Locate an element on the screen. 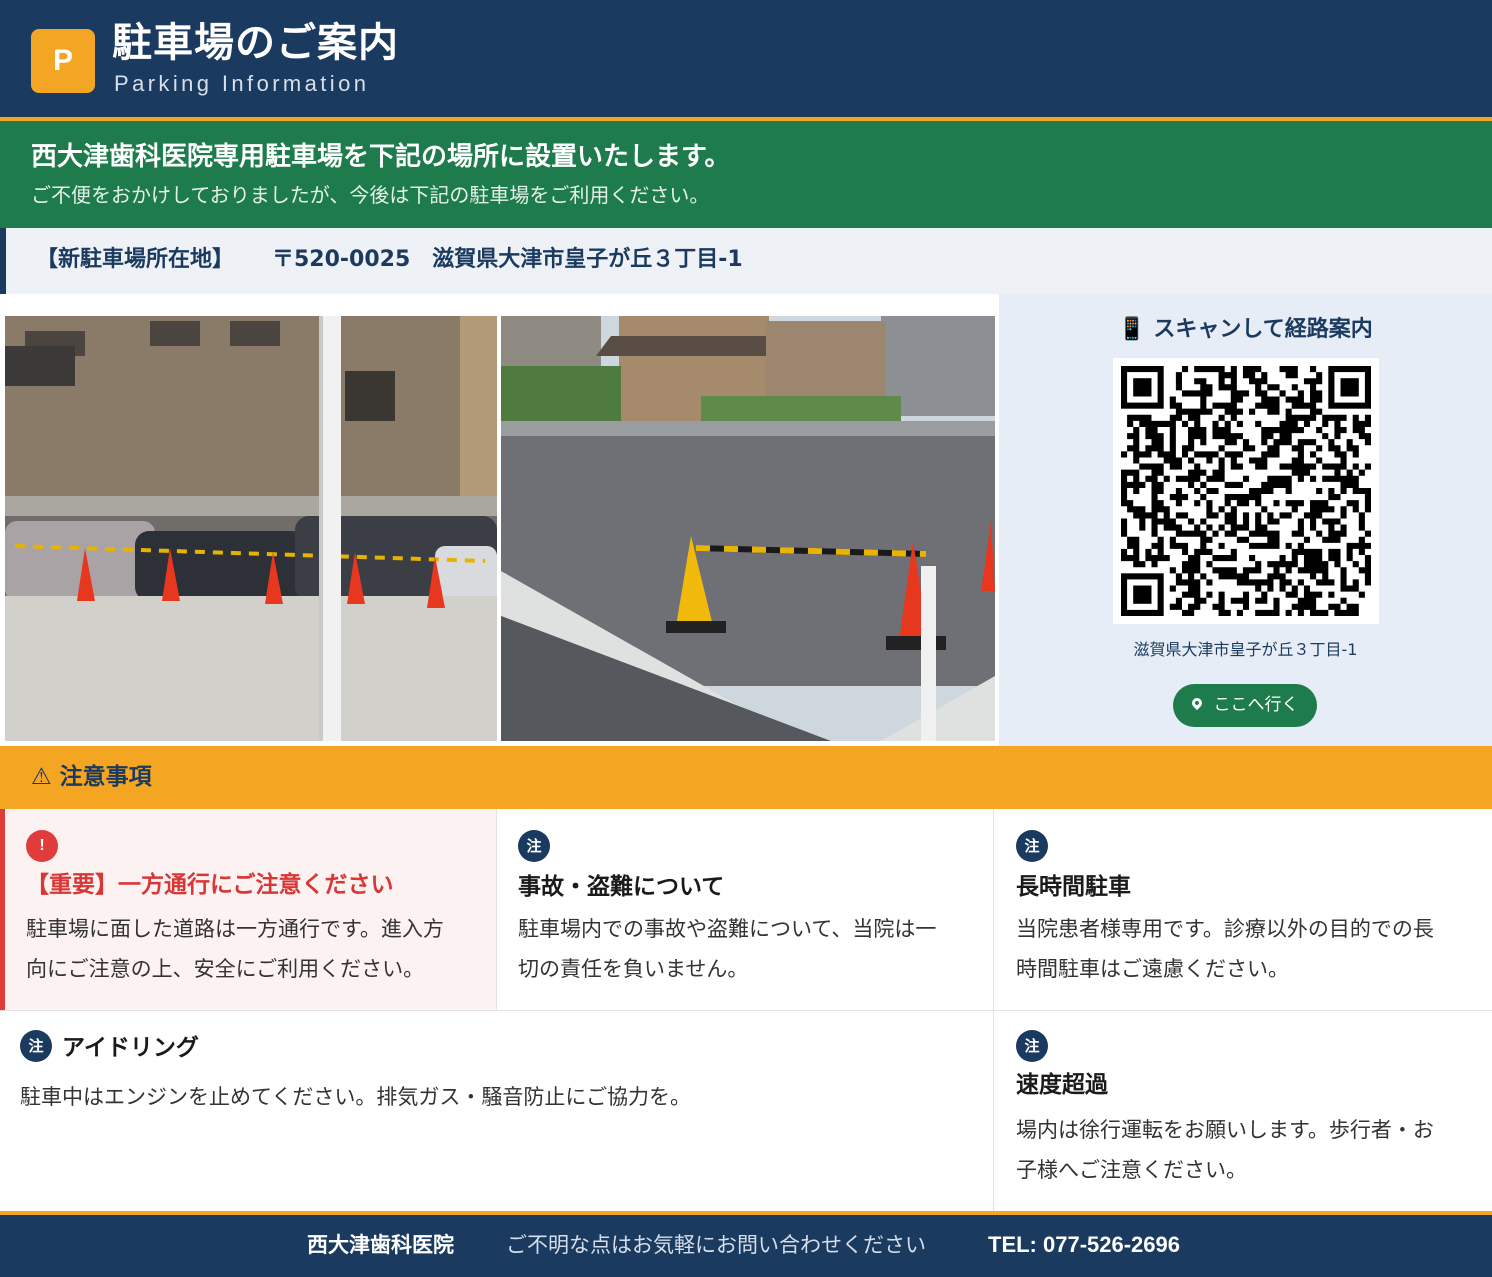 This screenshot has width=1492, height=1277. footer-message: ご不明な点はお気軽にお問い合わせください is located at coordinates (716, 1245).